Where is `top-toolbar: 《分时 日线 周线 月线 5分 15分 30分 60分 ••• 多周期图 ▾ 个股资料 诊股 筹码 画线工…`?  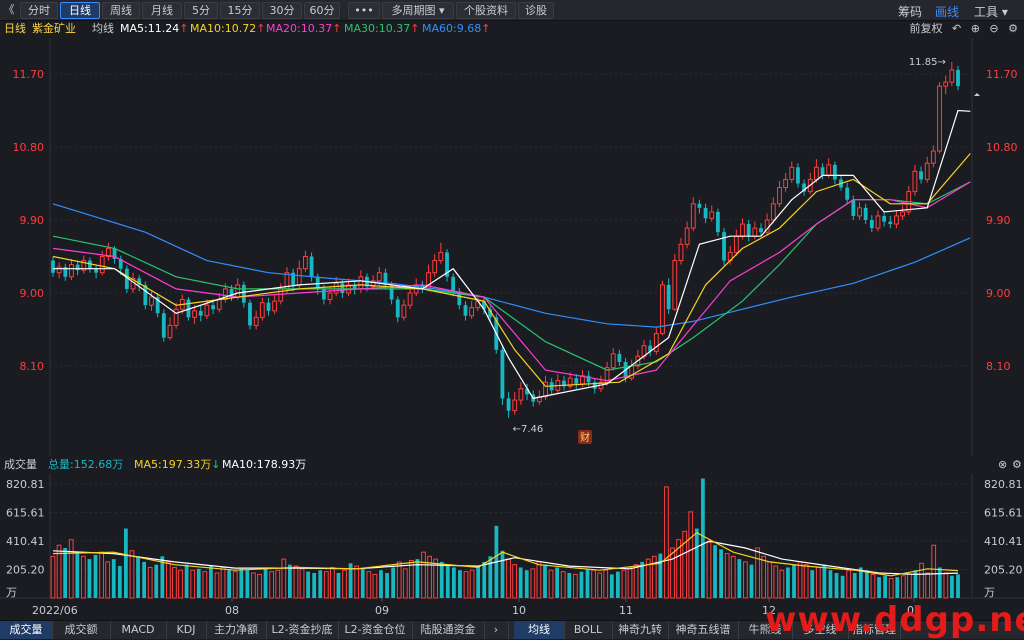 top-toolbar: 《分时 日线 周线 月线 5分 15分 30分 60分 ••• 多周期图 ▾ 个股资料 诊股 筹码 画线工… is located at coordinates (512, 10).